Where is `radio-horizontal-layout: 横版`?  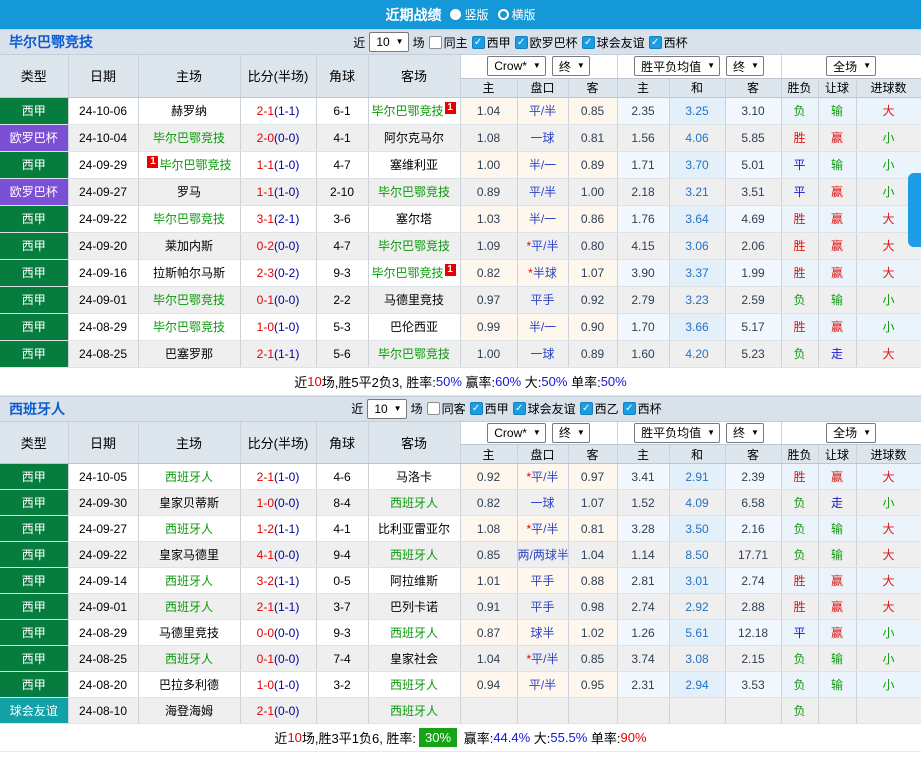
radio-horizontal-layout: 横版 is located at coordinates (516, 14).